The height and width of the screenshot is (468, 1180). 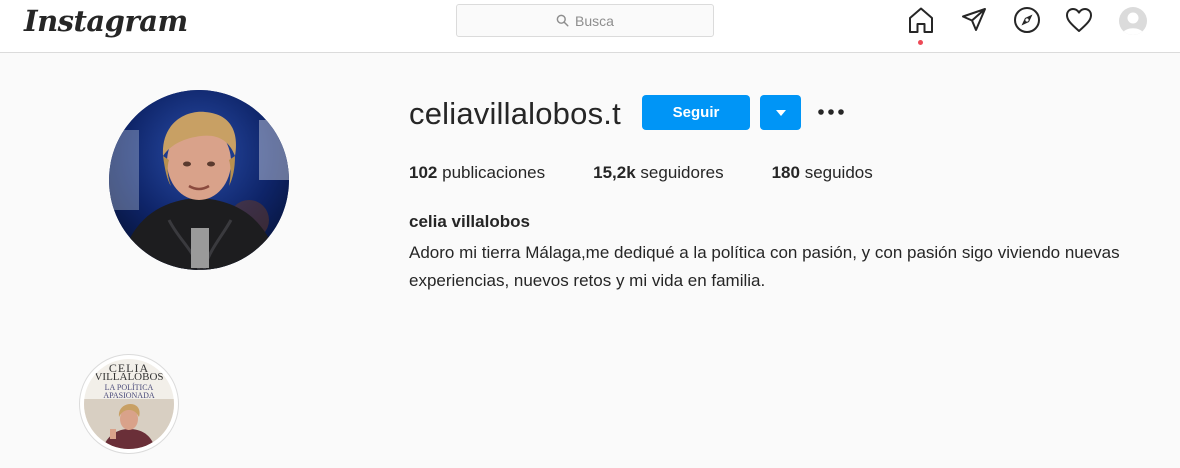 I want to click on story-highlight-cover: CELIA VILLALOBOS LA POLÍTICA APASIONADA, so click(x=129, y=404).